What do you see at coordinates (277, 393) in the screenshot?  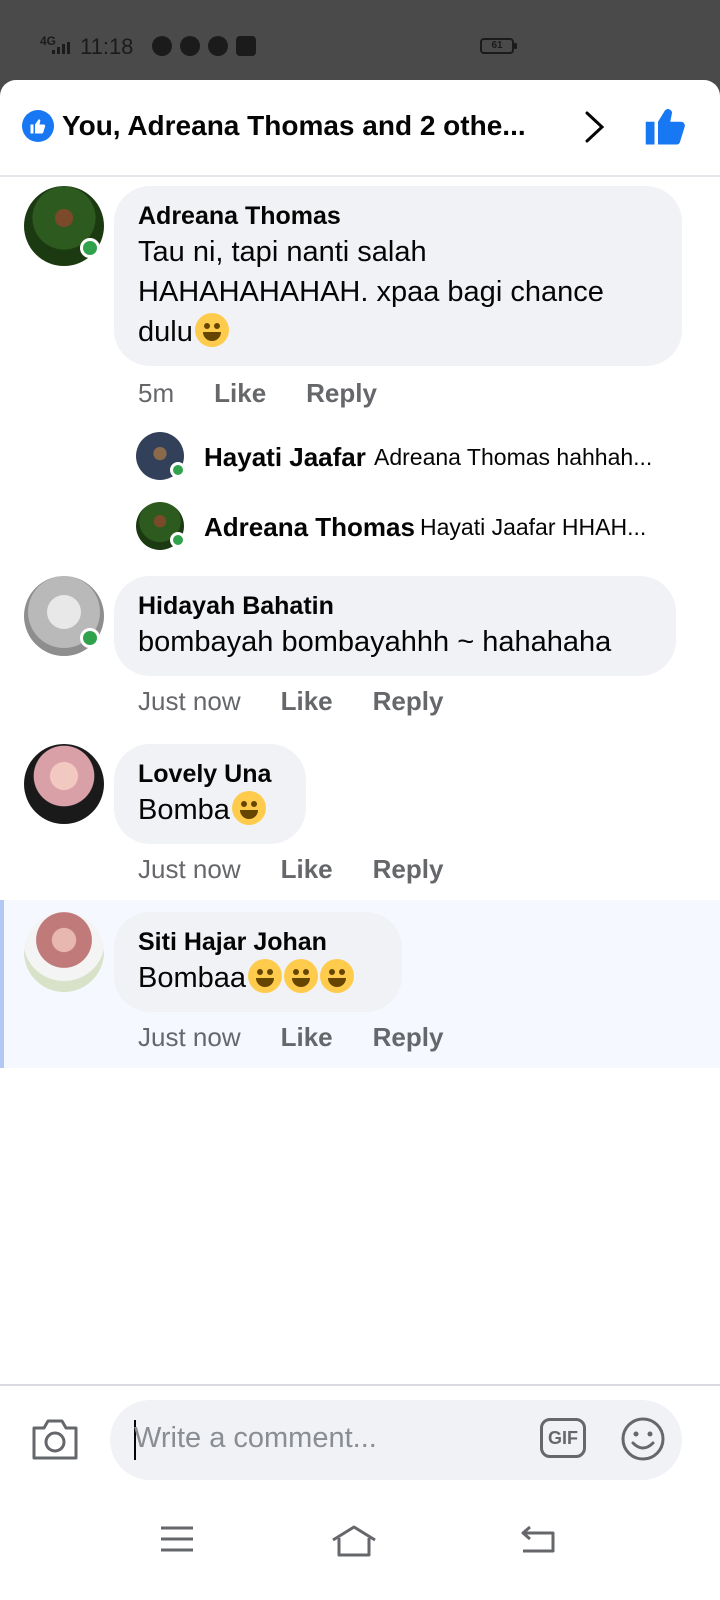 I see `comment-actions: 5m Like Reply` at bounding box center [277, 393].